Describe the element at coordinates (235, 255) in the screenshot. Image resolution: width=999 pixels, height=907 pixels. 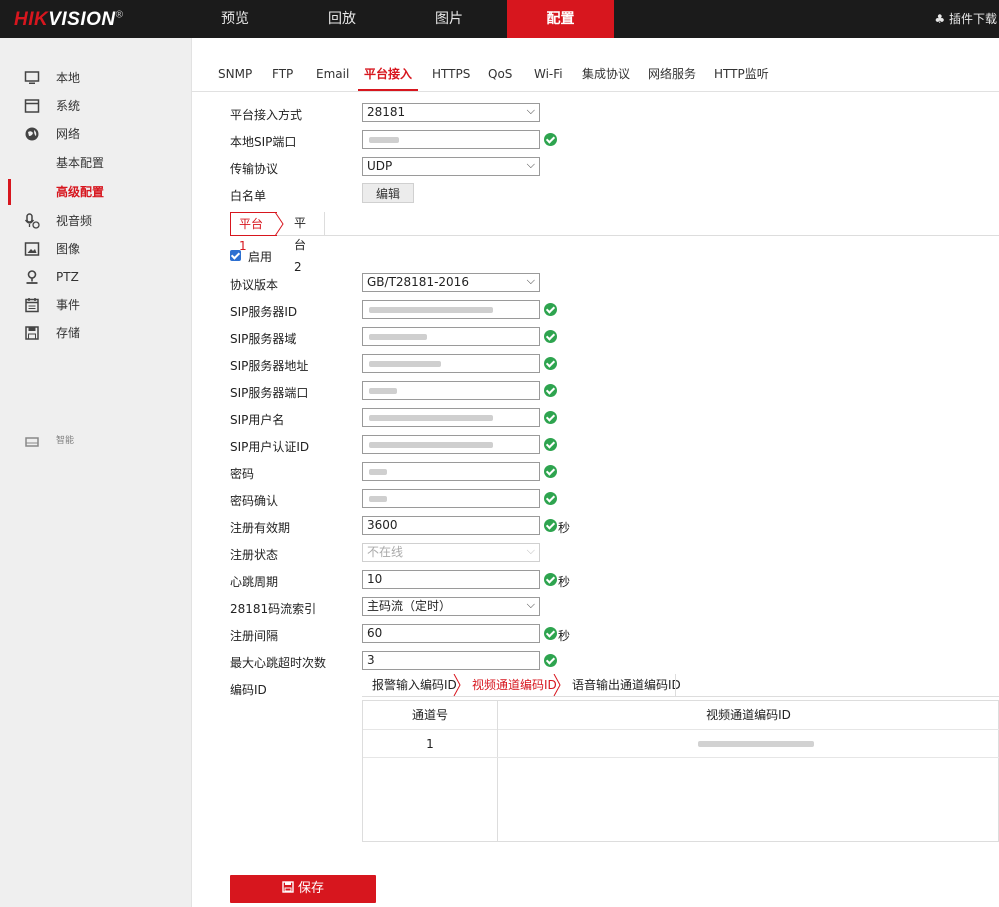
I see `enable-checkbox` at that location.